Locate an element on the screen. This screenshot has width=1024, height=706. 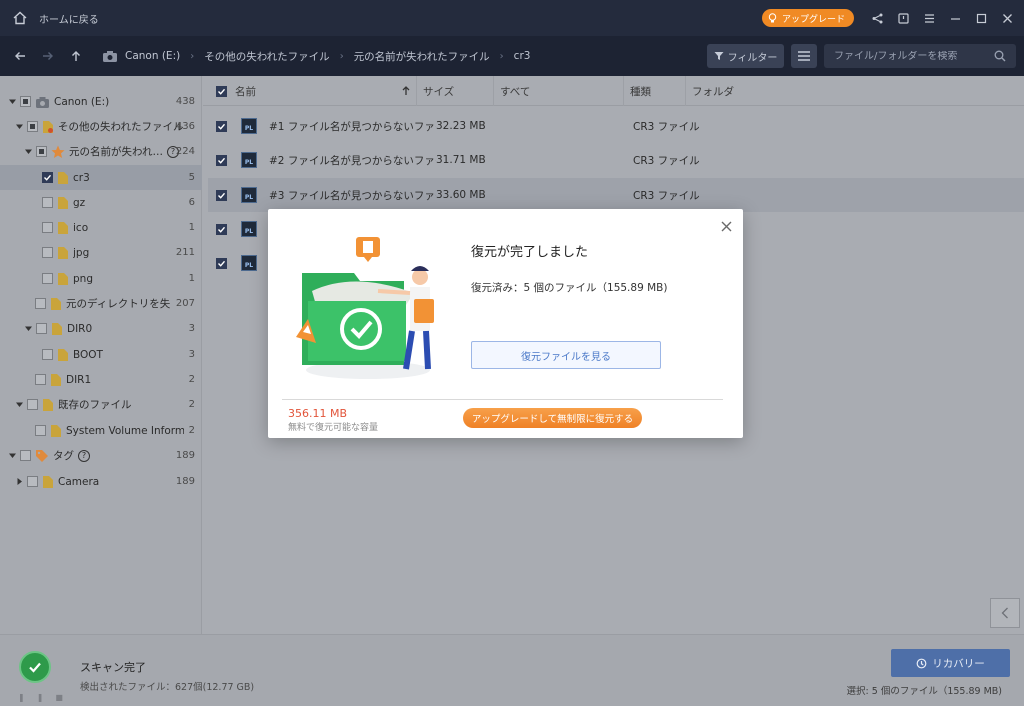
row-size: 33.60 MB is located at coordinates (461, 195).